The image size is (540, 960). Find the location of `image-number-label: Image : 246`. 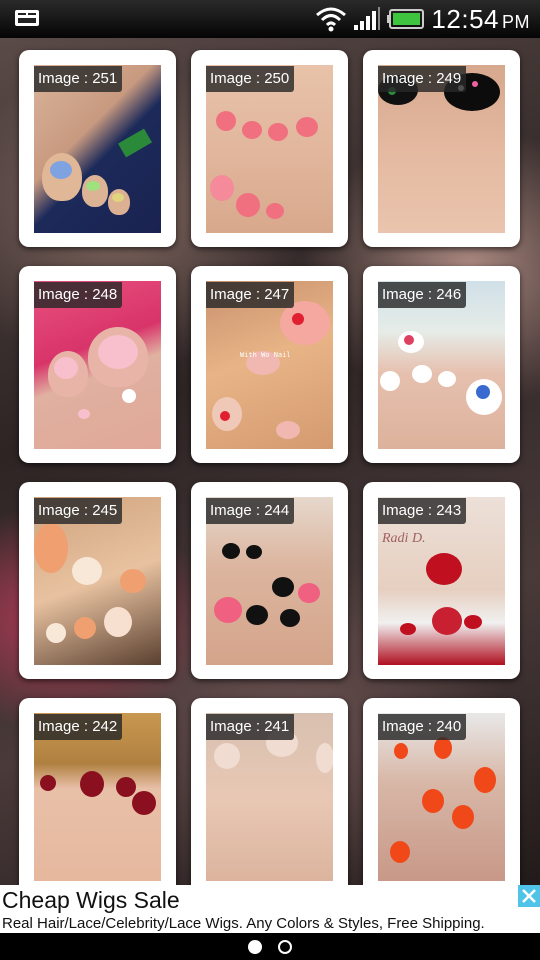

image-number-label: Image : 246 is located at coordinates (422, 295).